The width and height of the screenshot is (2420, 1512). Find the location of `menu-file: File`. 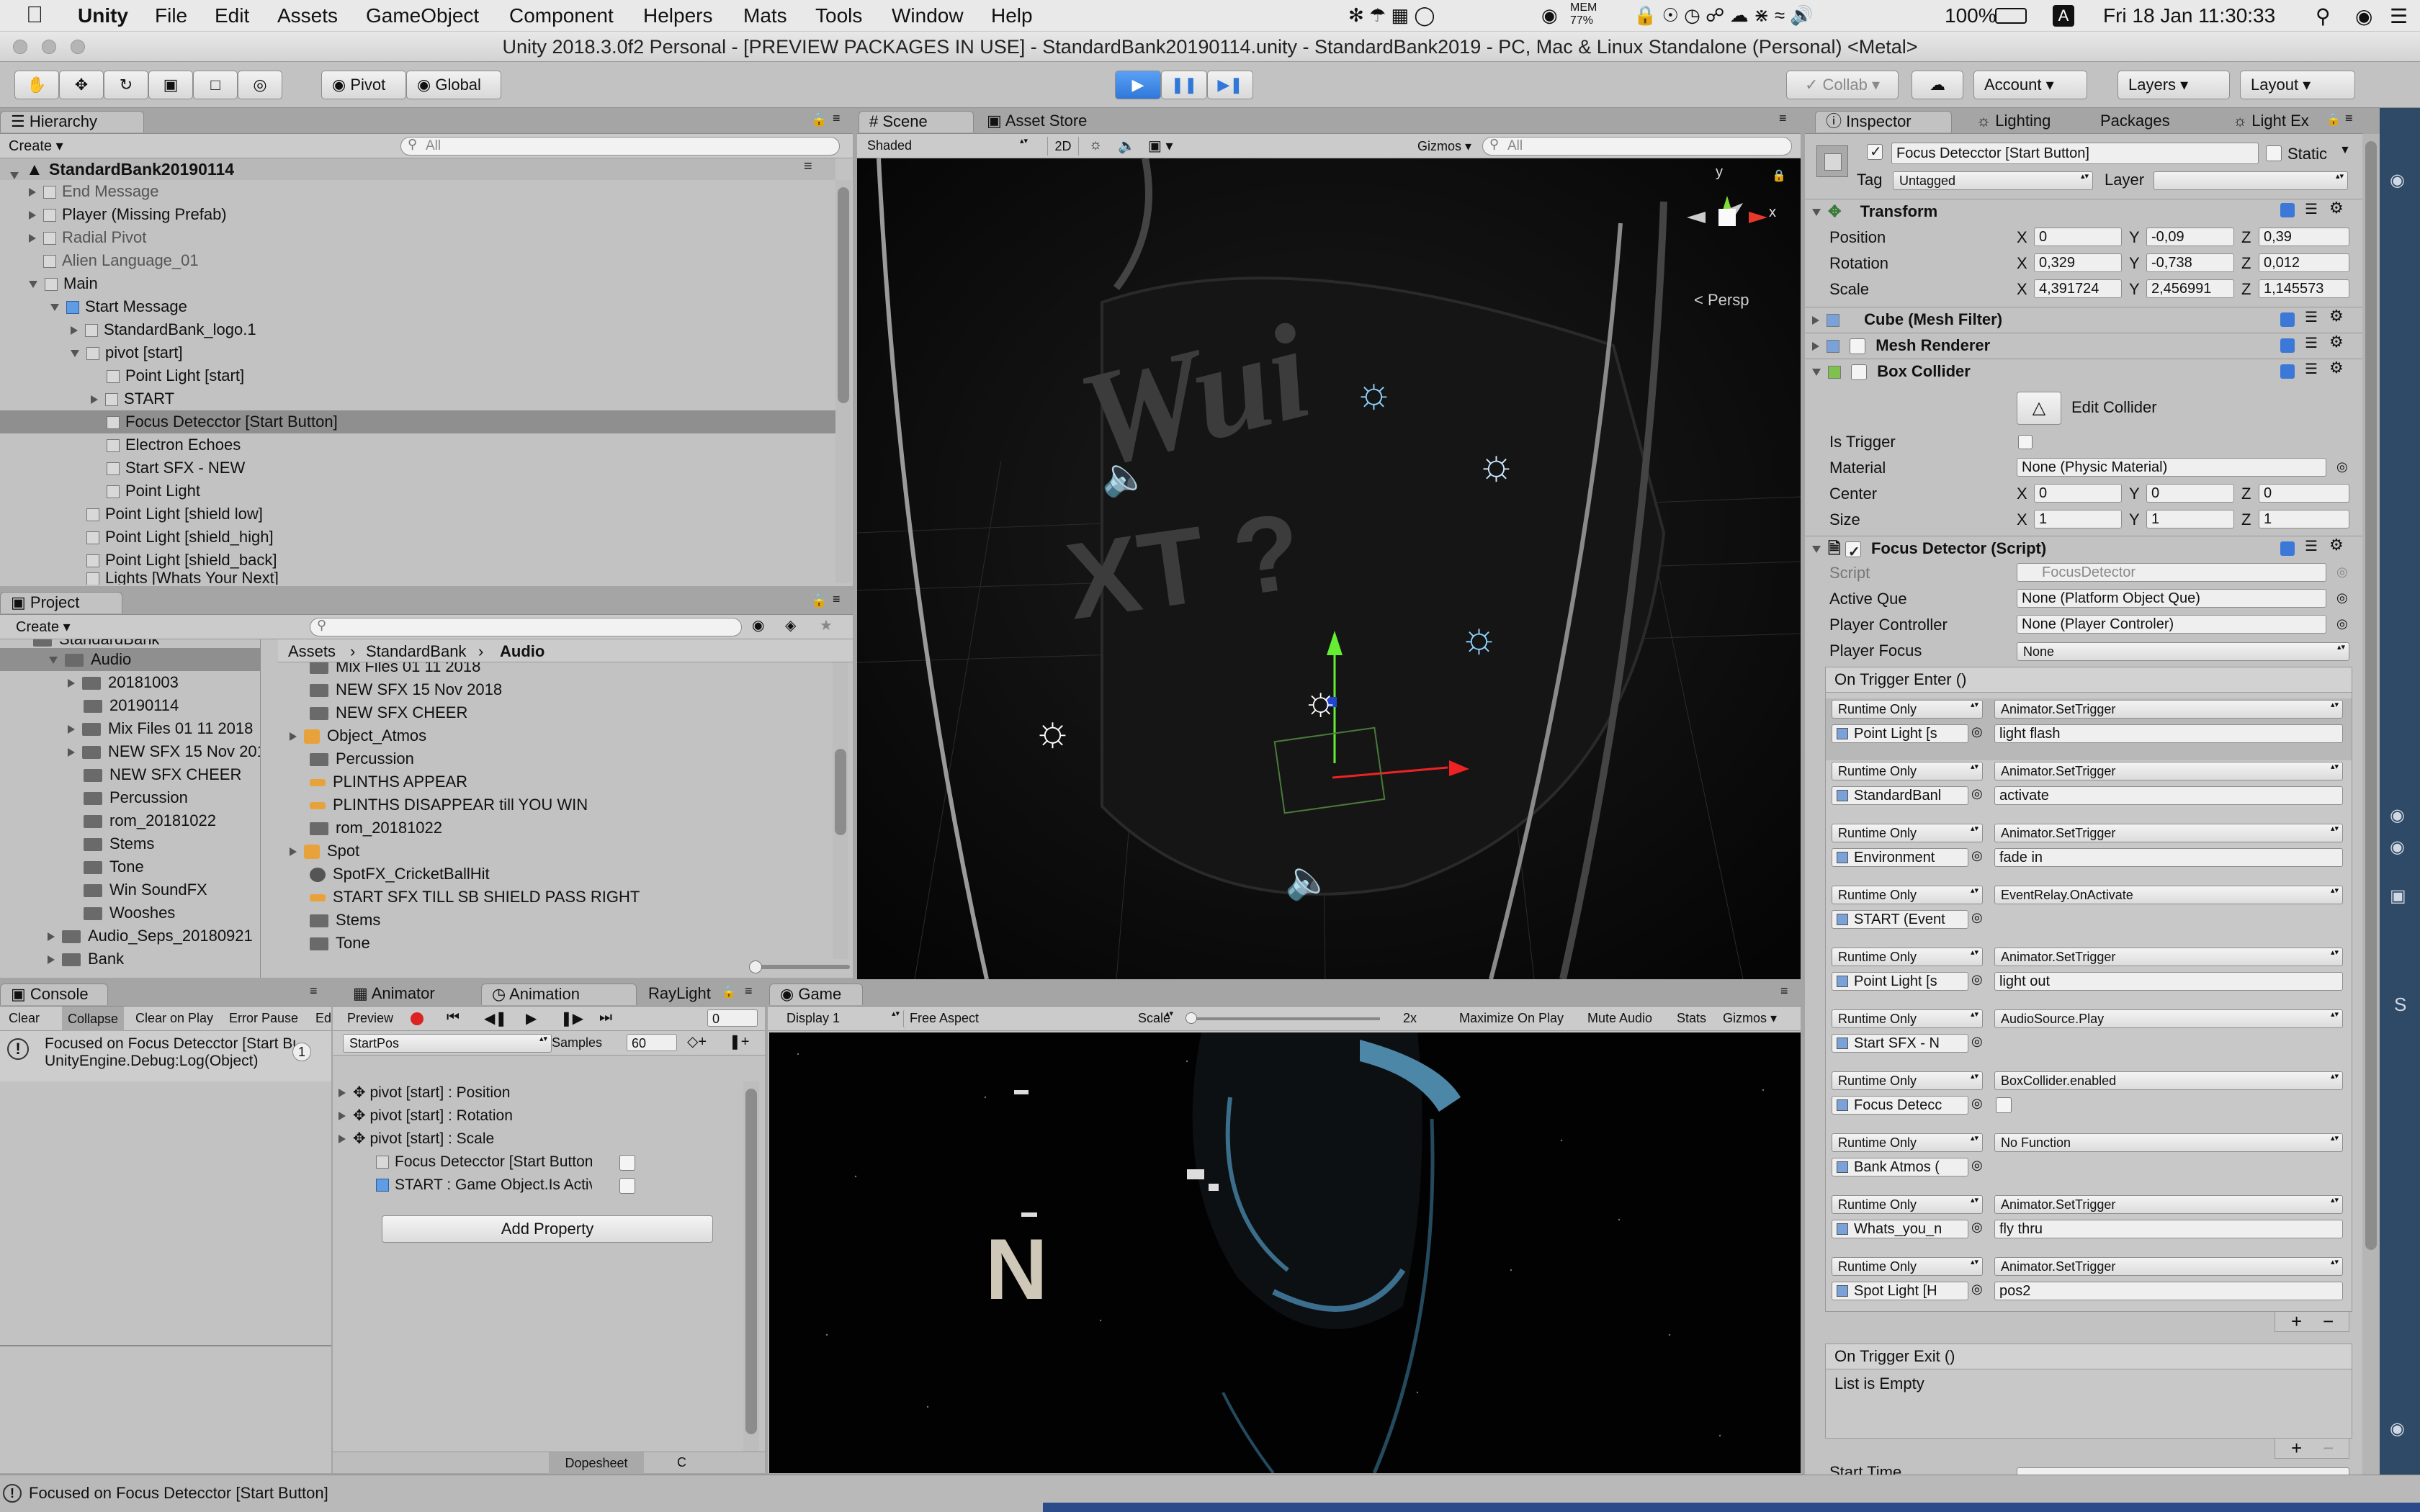

menu-file: File is located at coordinates (171, 15).